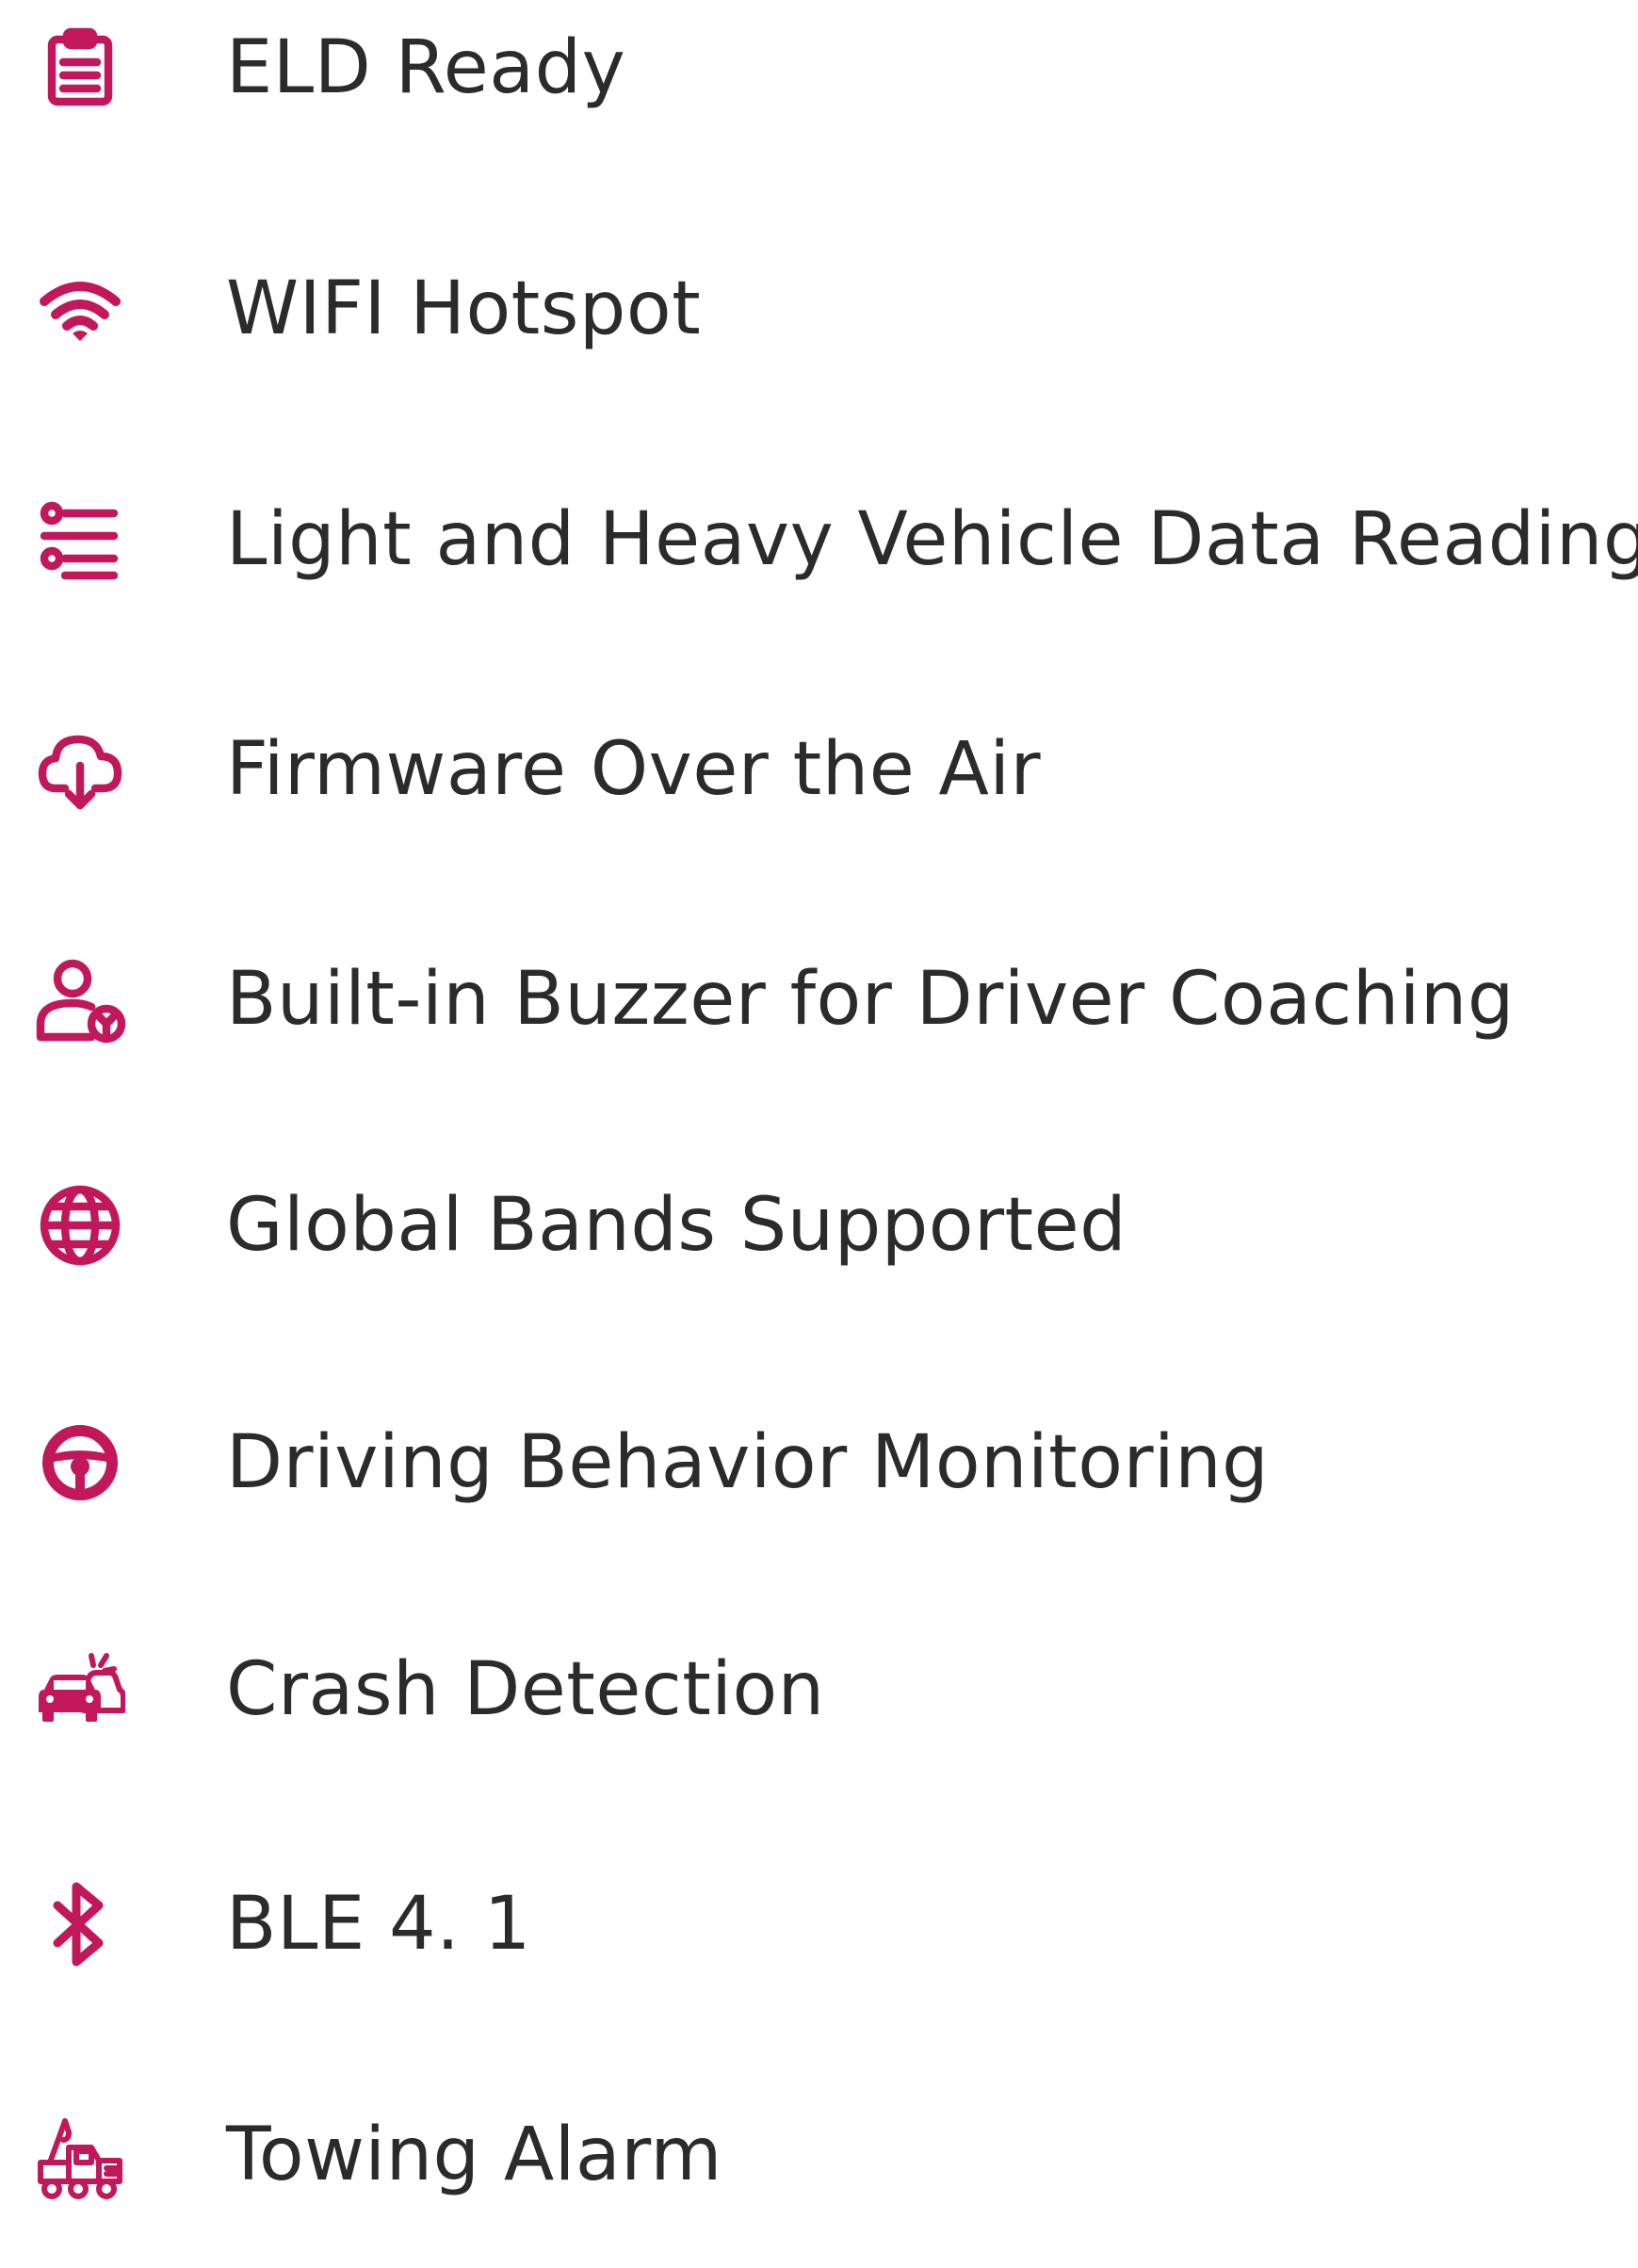 The width and height of the screenshot is (1638, 2268). What do you see at coordinates (676, 1226) in the screenshot?
I see `feature-label: Global Bands Supported` at bounding box center [676, 1226].